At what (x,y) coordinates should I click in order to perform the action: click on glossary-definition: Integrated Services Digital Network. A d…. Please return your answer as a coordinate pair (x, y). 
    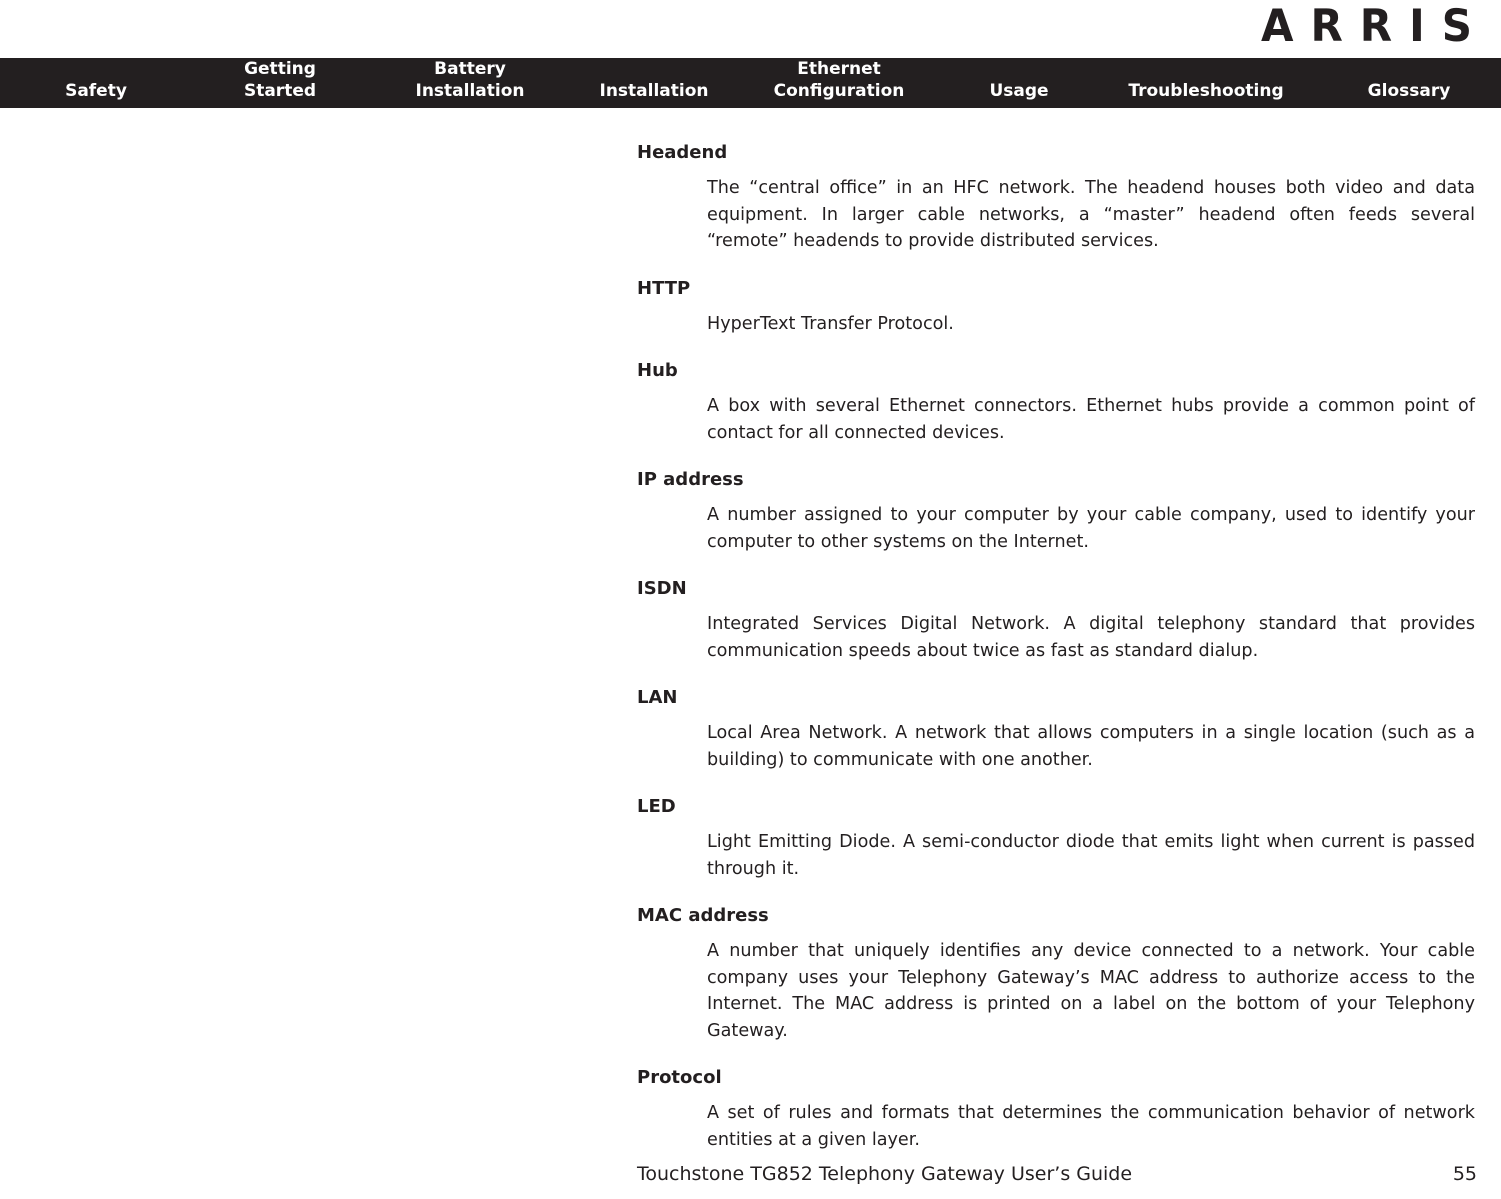
    Looking at the image, I should click on (1091, 637).